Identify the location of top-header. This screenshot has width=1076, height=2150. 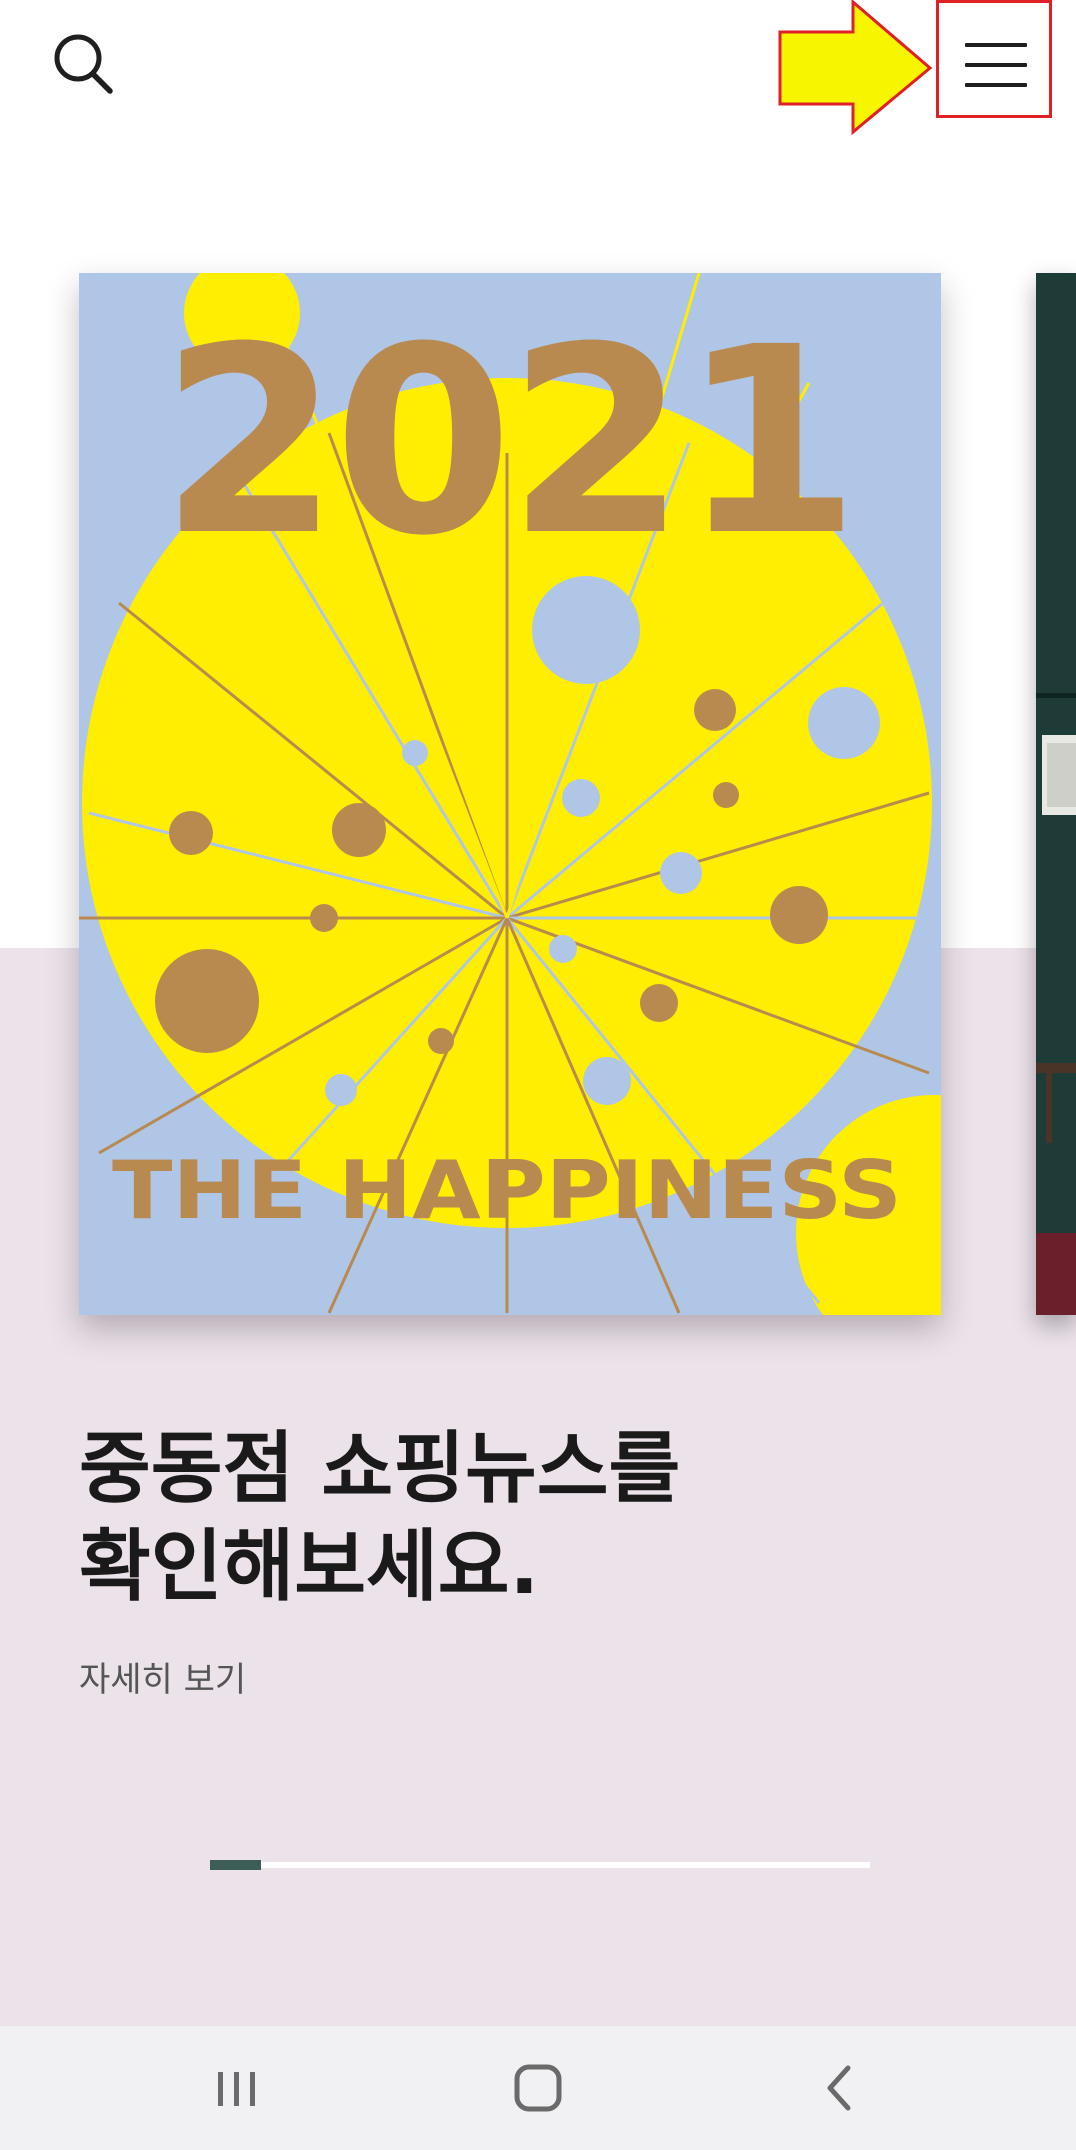
(538, 75).